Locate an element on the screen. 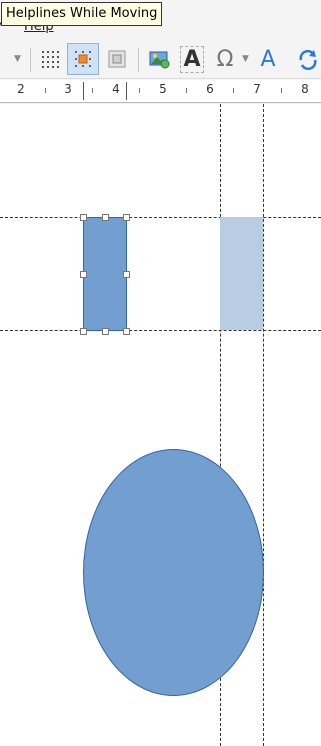 This screenshot has width=321, height=746. grid-icon is located at coordinates (50, 59).